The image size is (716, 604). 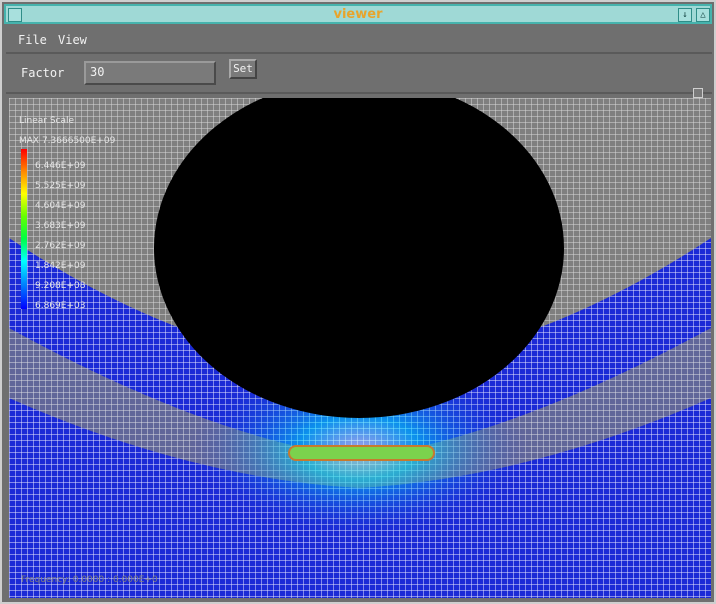 I want to click on legend-label: 6.446E+09, so click(x=60, y=166).